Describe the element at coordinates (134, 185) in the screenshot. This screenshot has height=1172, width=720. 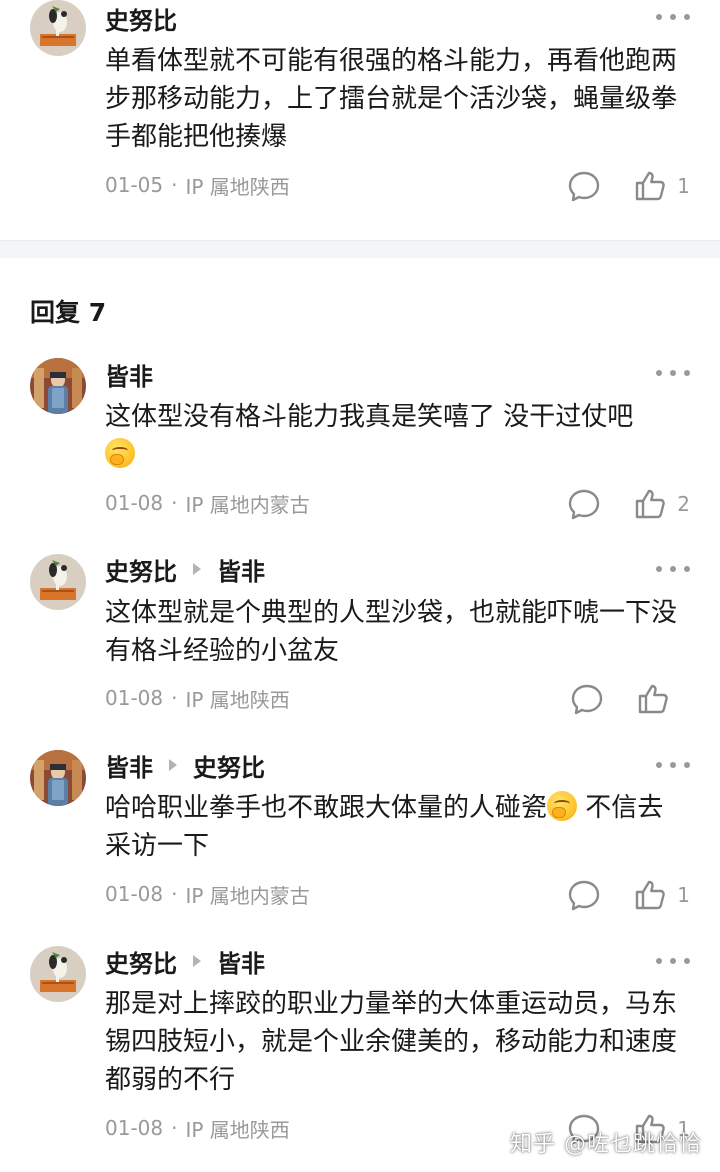
I see `comment-date: 01-05` at that location.